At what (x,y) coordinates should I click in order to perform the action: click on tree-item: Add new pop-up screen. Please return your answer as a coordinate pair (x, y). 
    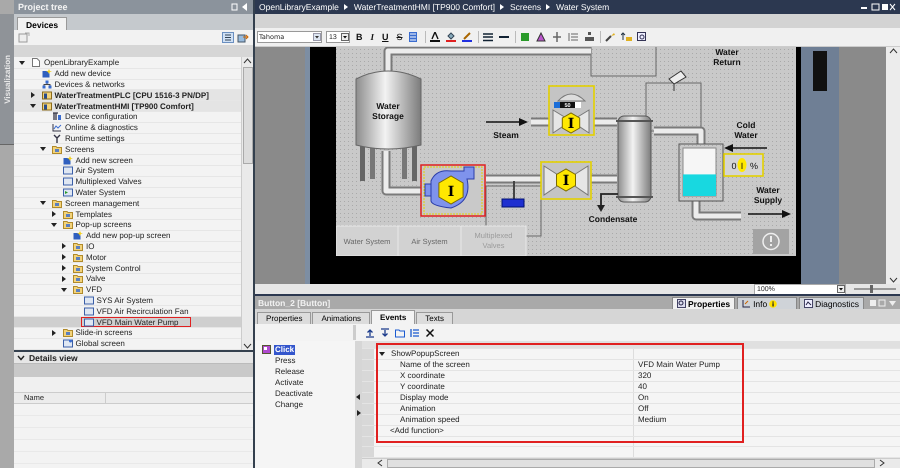
    Looking at the image, I should click on (127, 236).